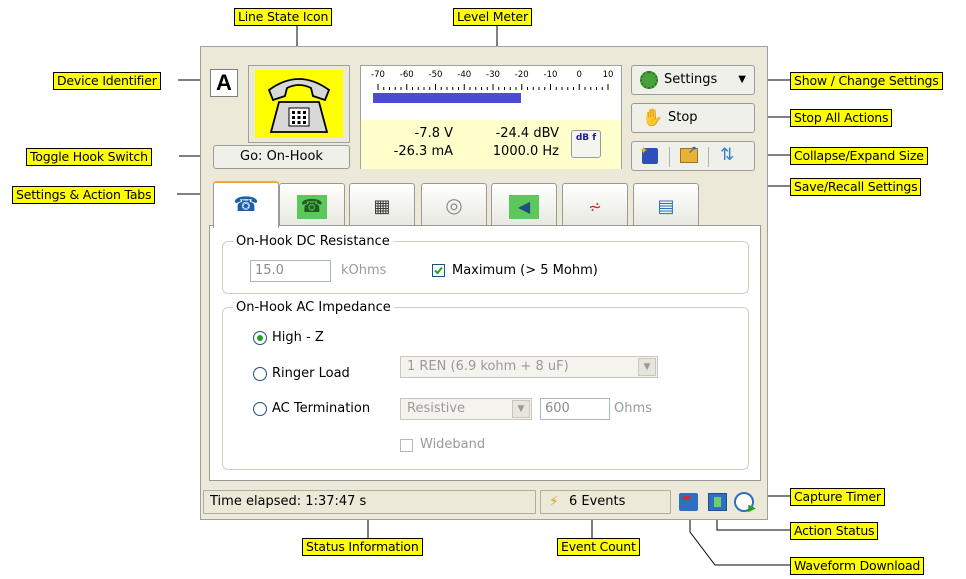  Describe the element at coordinates (311, 373) in the screenshot. I see `ringer-load-label: Ringer Load` at that location.